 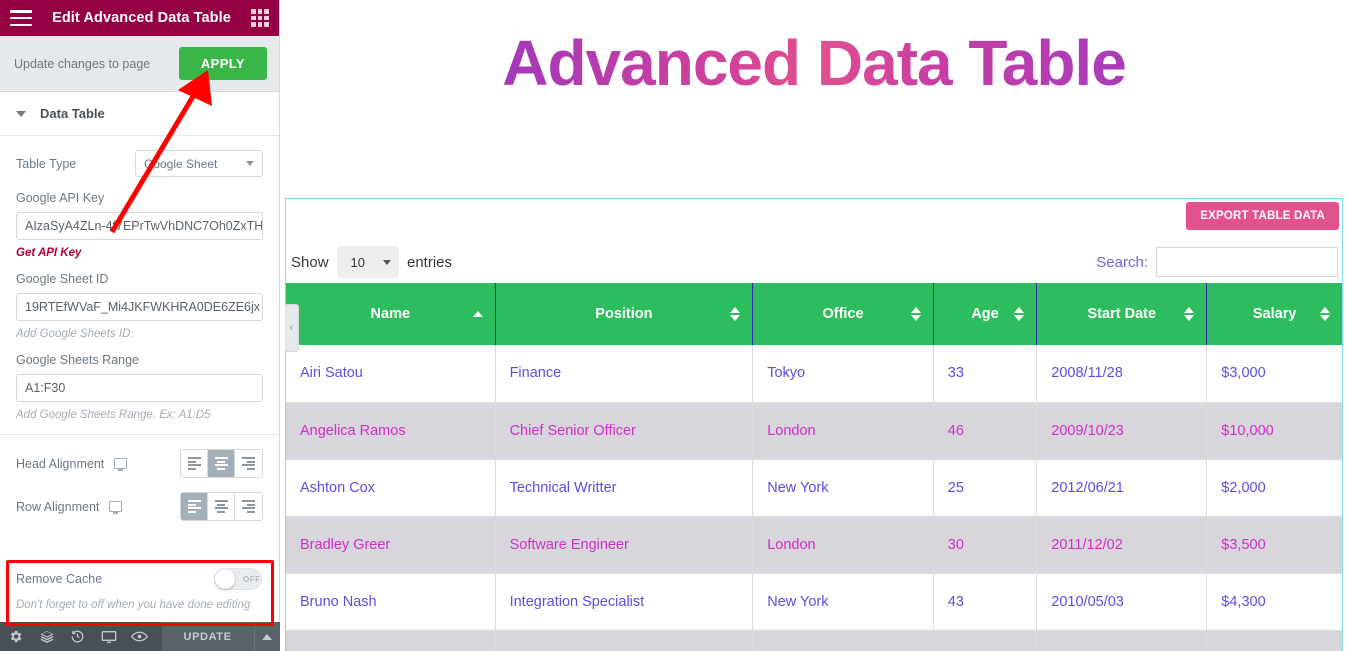 I want to click on column-header-office: Office, so click(x=843, y=314).